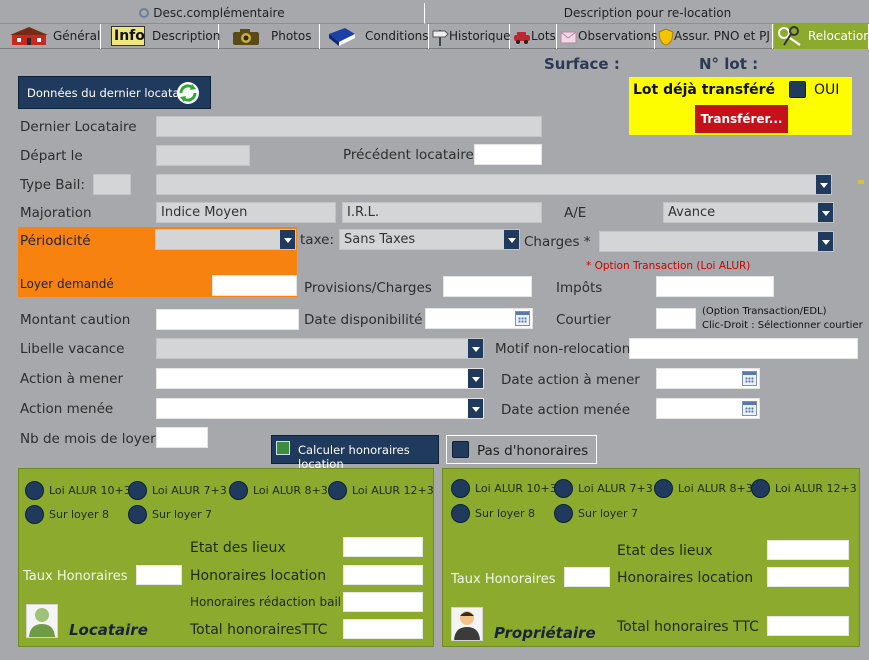  I want to click on availability-date-field, so click(479, 318).